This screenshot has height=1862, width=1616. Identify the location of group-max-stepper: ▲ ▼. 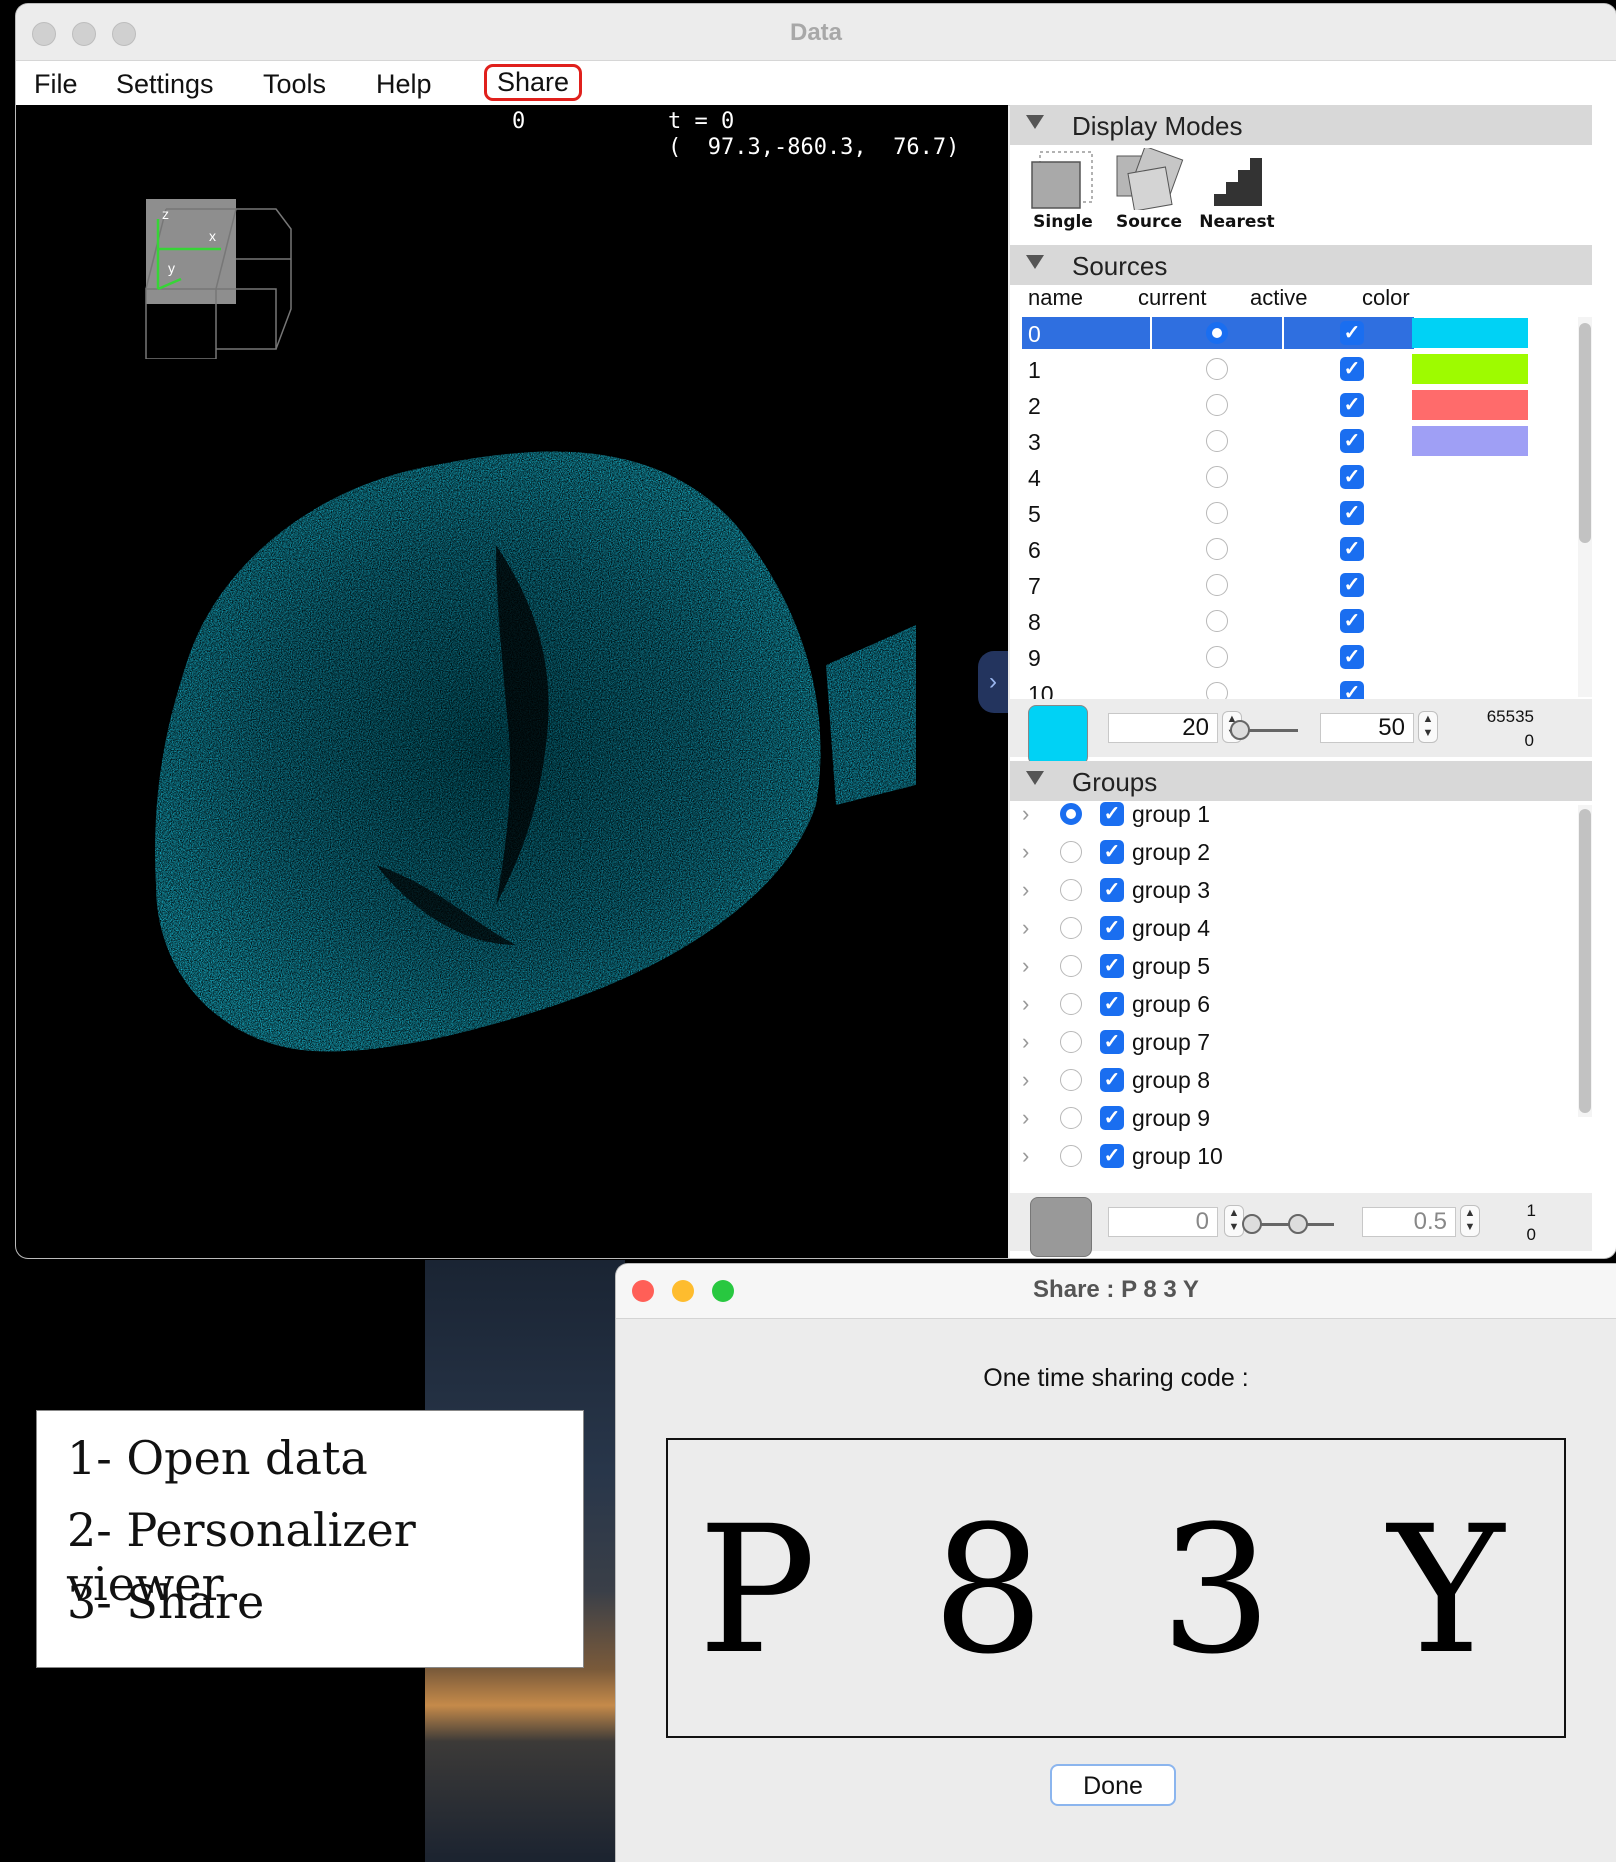
(1470, 1221).